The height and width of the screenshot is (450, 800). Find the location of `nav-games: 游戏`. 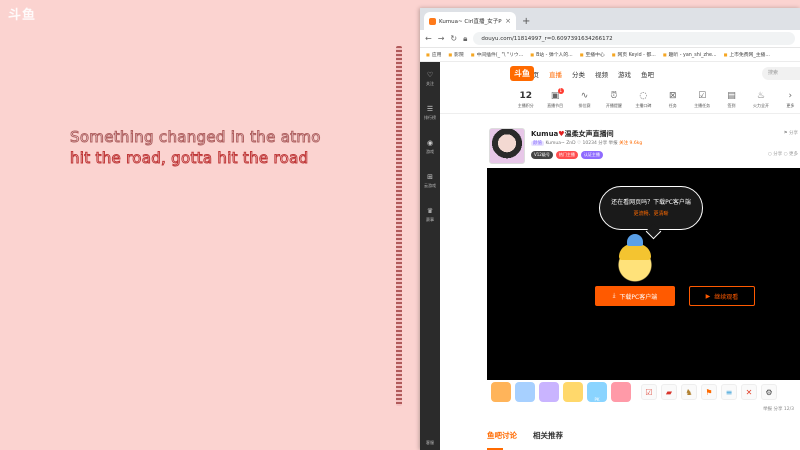

nav-games: 游戏 is located at coordinates (624, 74).